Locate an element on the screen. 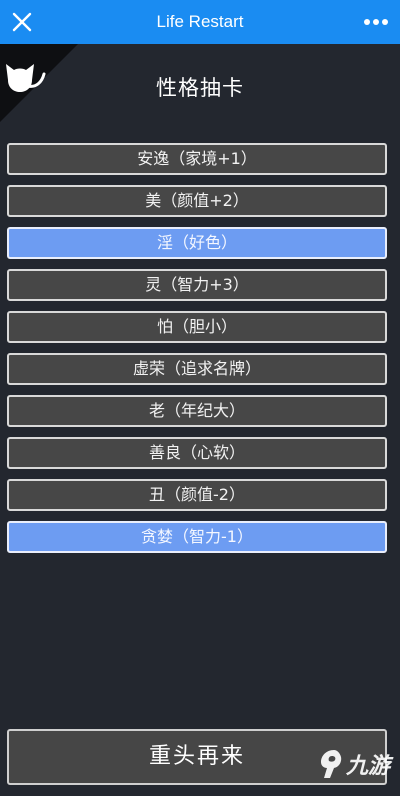 This screenshot has width=400, height=796. logo-icon is located at coordinates (331, 764).